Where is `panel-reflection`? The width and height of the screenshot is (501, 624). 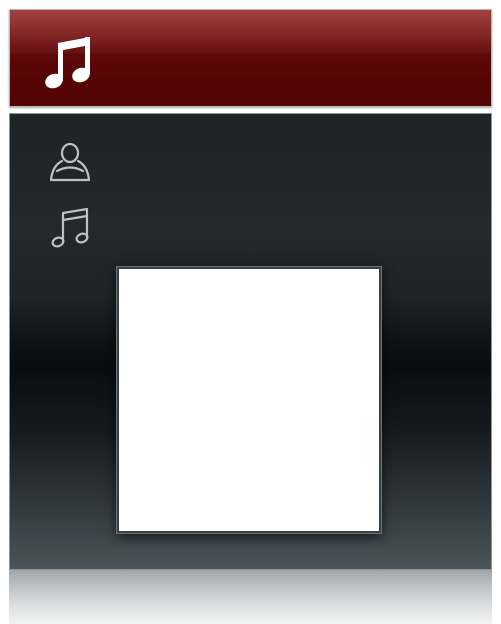 panel-reflection is located at coordinates (250, 597).